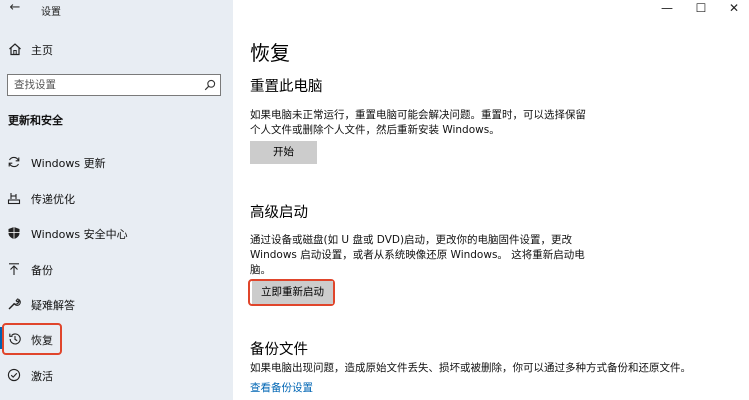  What do you see at coordinates (53, 305) in the screenshot?
I see `sidebar-item-label: 疑难解答` at bounding box center [53, 305].